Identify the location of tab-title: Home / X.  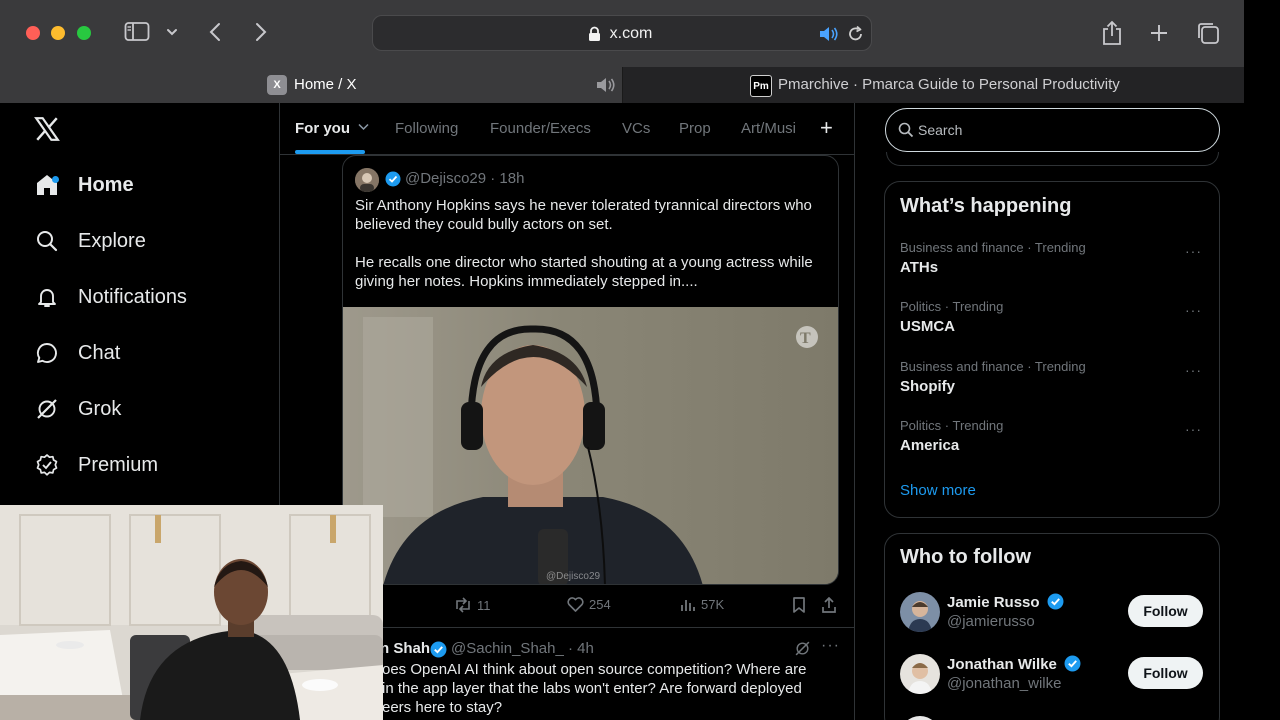
(325, 84).